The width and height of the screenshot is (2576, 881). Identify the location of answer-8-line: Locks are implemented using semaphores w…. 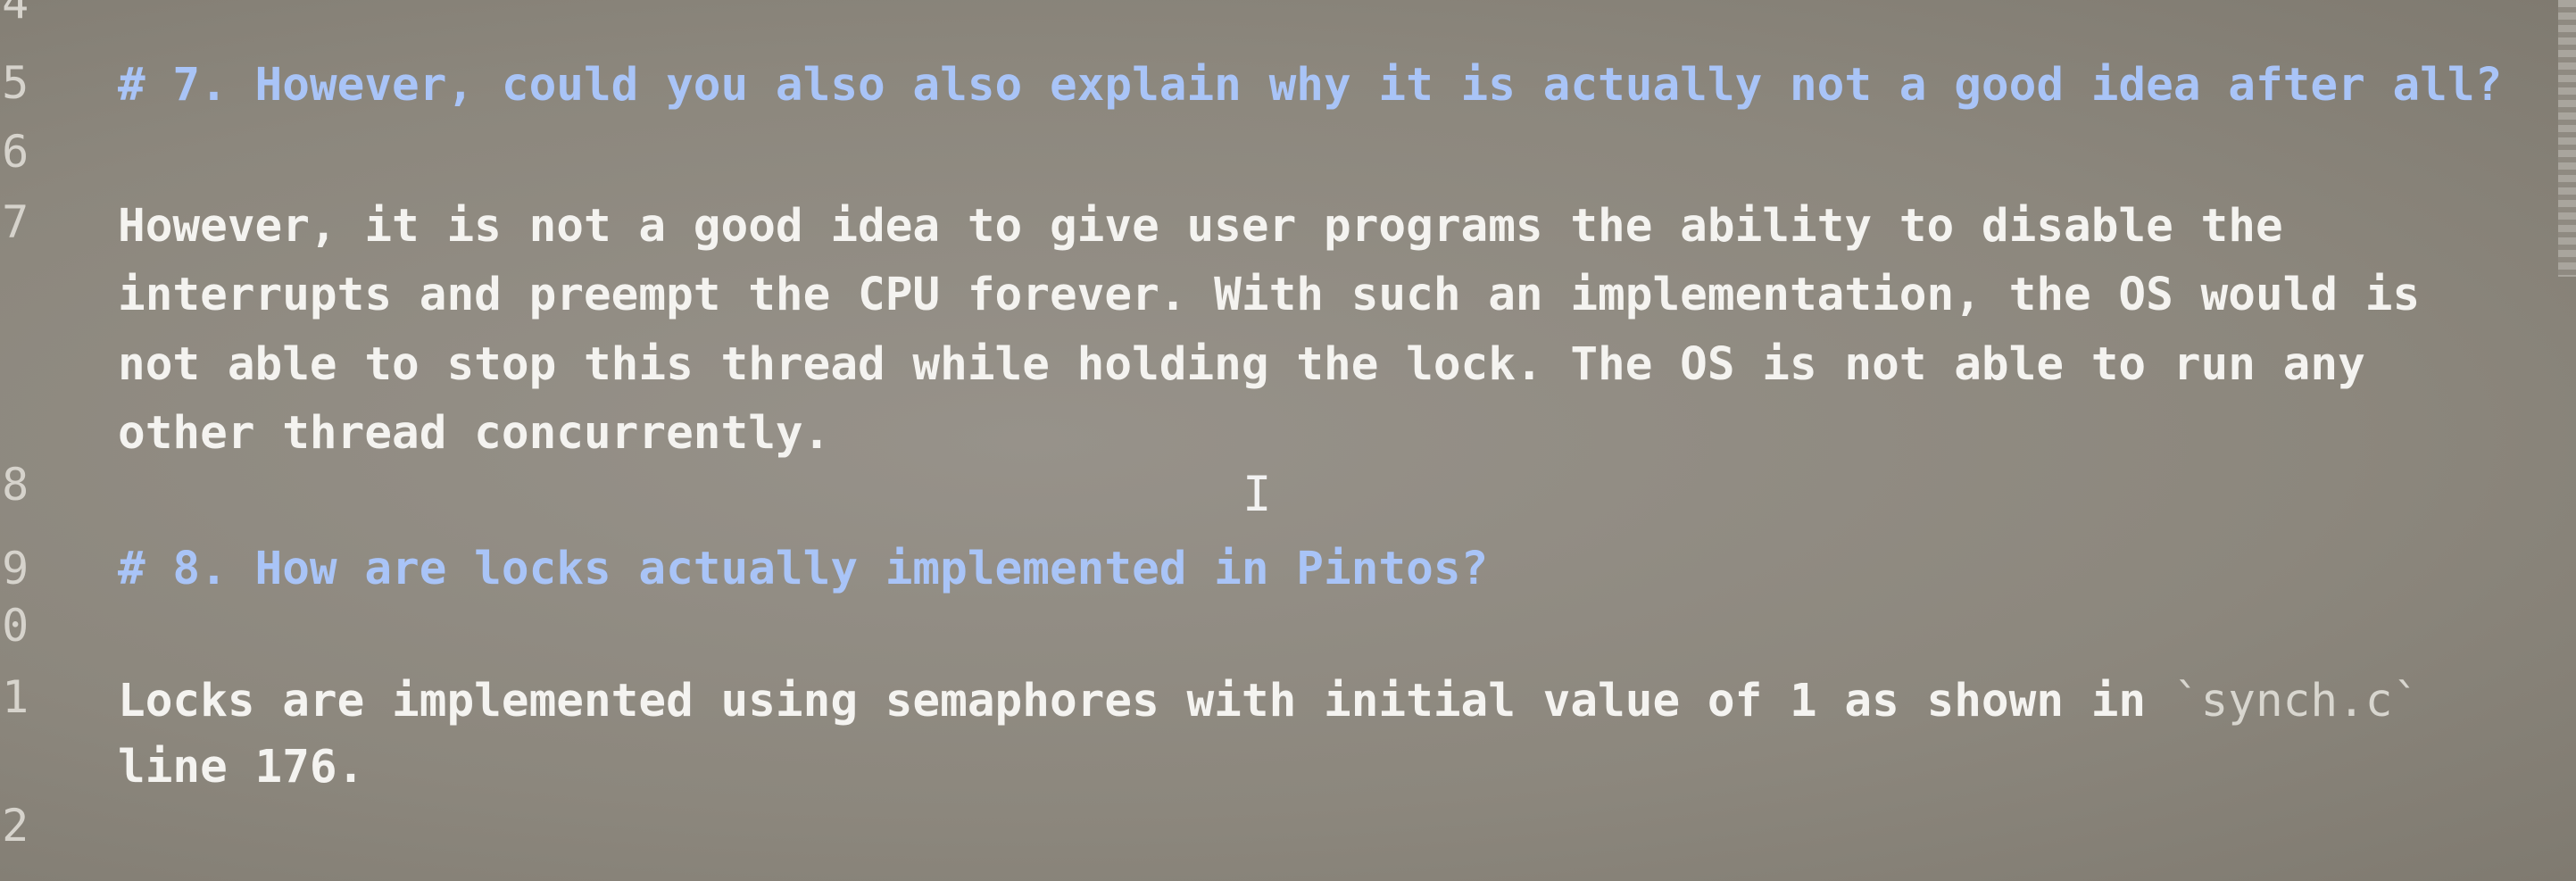
(1269, 701).